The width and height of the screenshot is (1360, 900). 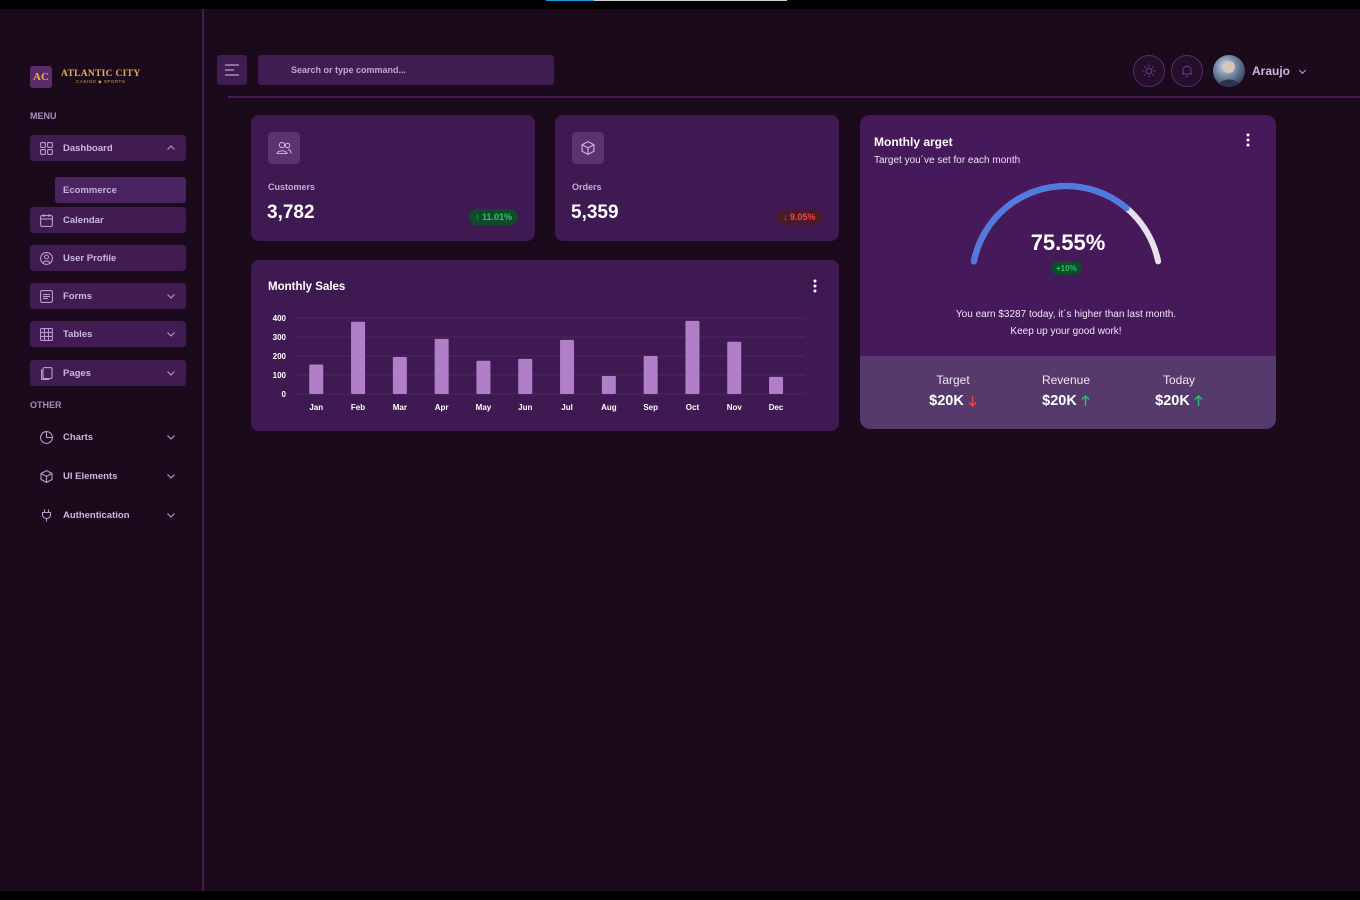 I want to click on sidebar-item-label: Authentication, so click(x=96, y=515).